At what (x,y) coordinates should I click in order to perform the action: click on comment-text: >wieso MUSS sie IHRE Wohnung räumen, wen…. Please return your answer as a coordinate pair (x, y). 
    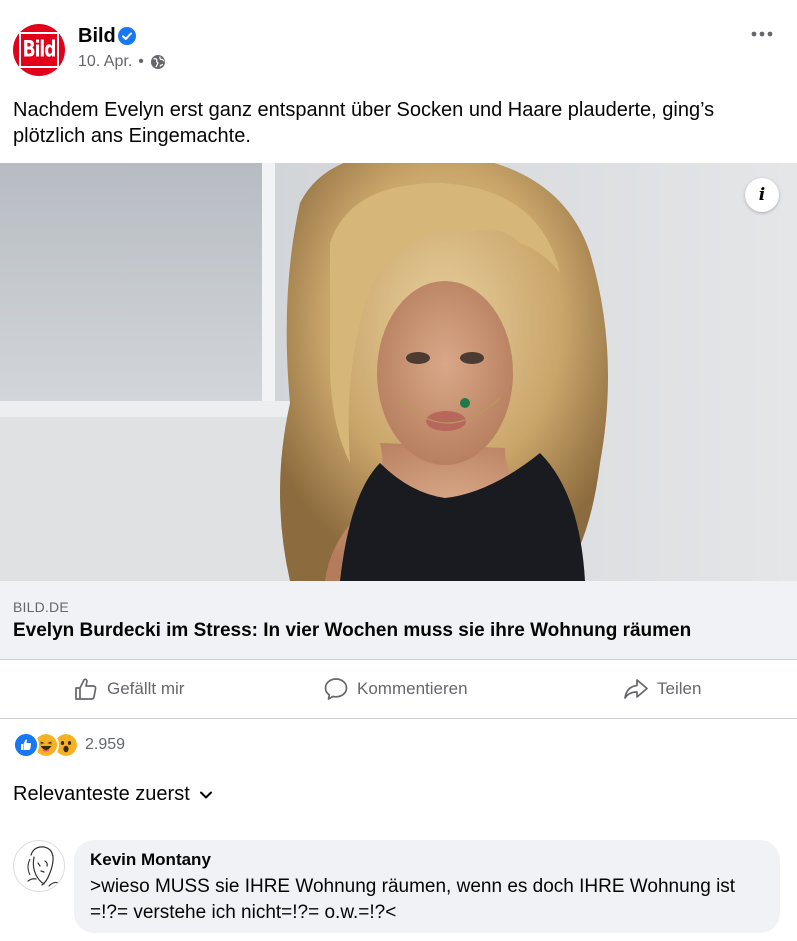
    Looking at the image, I should click on (413, 899).